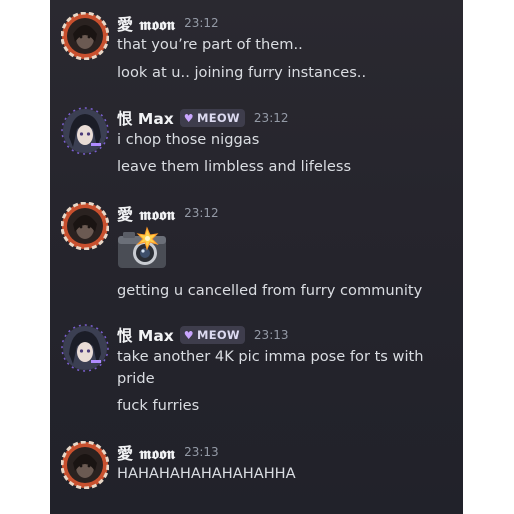 Image resolution: width=514 pixels, height=514 pixels. What do you see at coordinates (206, 473) in the screenshot?
I see `message-text: HAHAHAHAHAHAHAHHA` at bounding box center [206, 473].